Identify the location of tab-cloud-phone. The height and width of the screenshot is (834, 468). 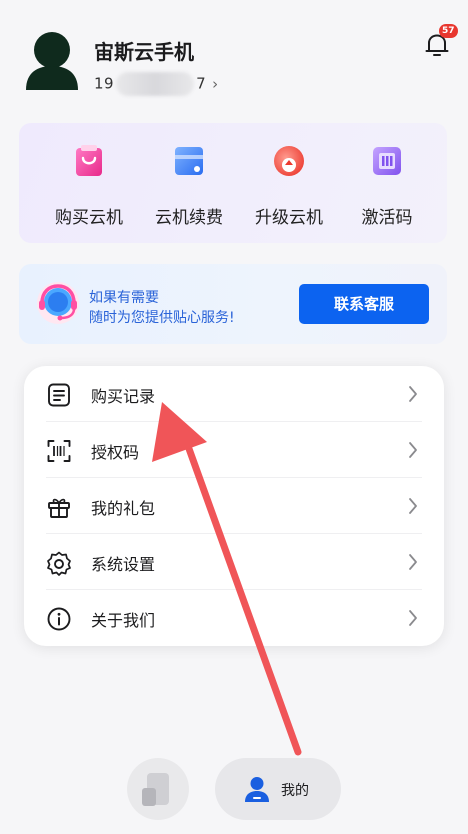
(158, 789).